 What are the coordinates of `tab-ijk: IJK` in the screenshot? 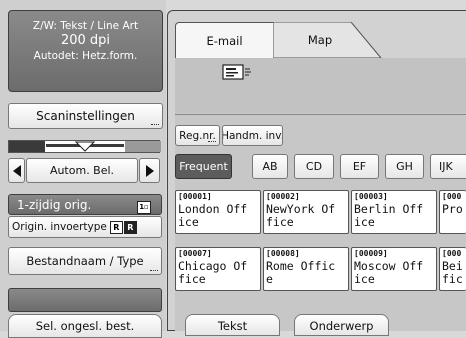 It's located at (448, 166).